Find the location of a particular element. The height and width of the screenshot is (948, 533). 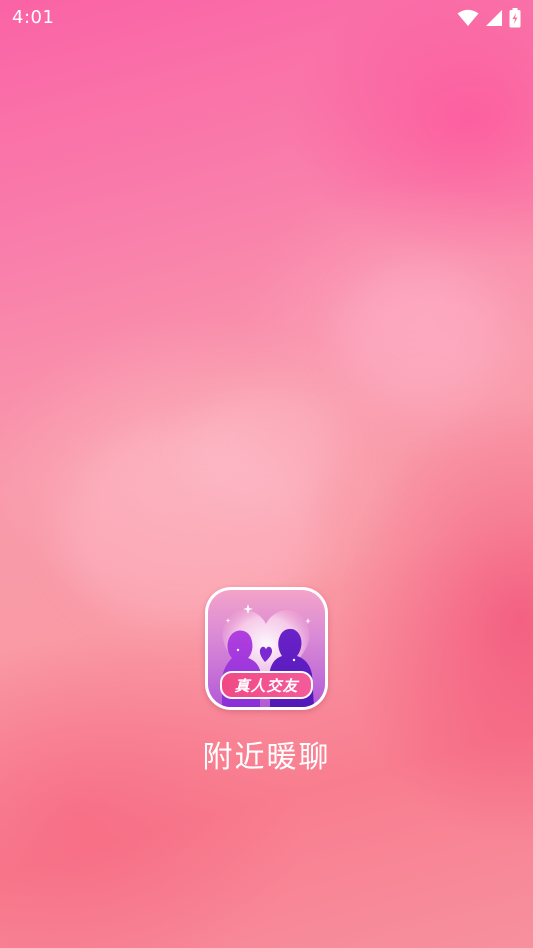

cell-signal-icon is located at coordinates (494, 20).